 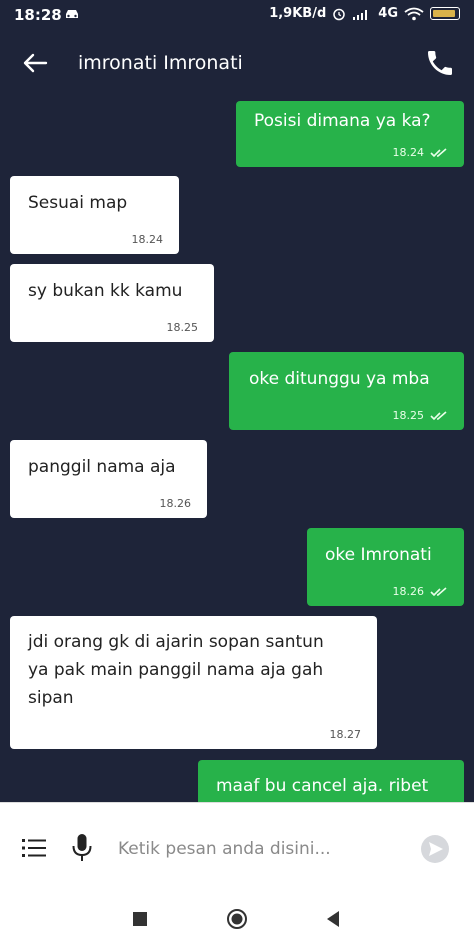 I want to click on contact-name: imronati Imronati, so click(x=160, y=63).